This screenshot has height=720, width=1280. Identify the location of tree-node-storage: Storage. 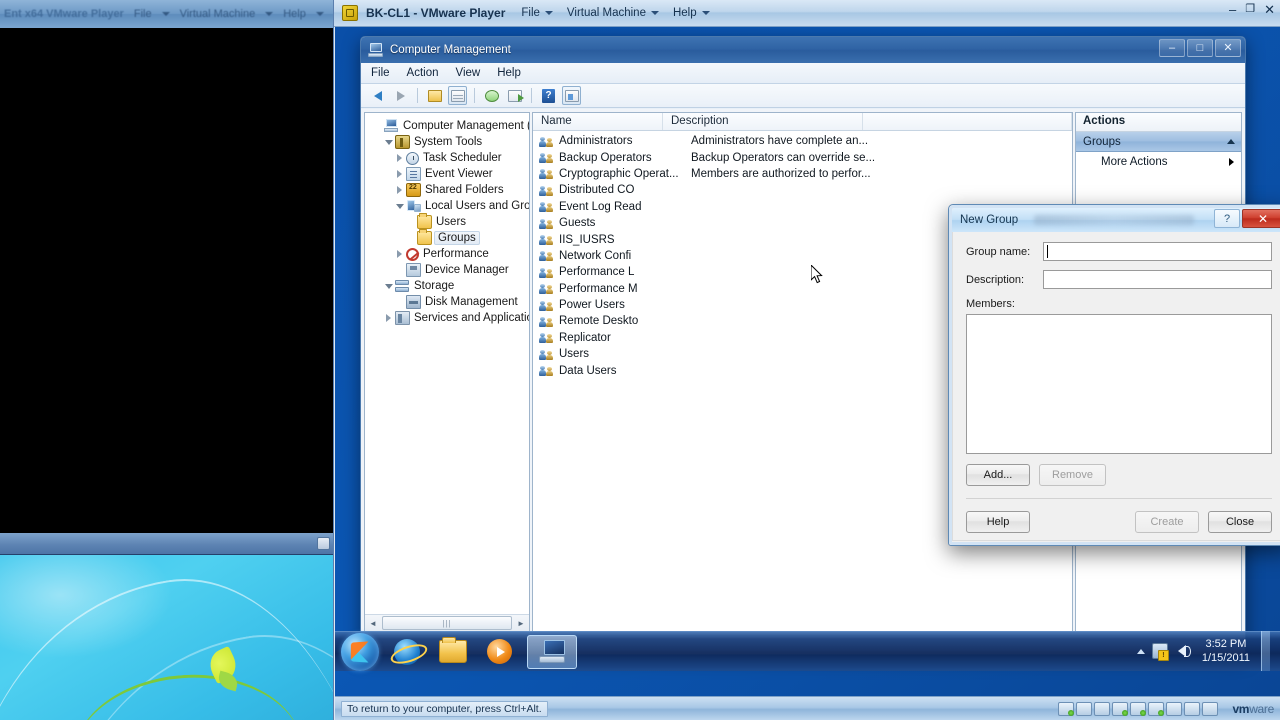
(450, 286).